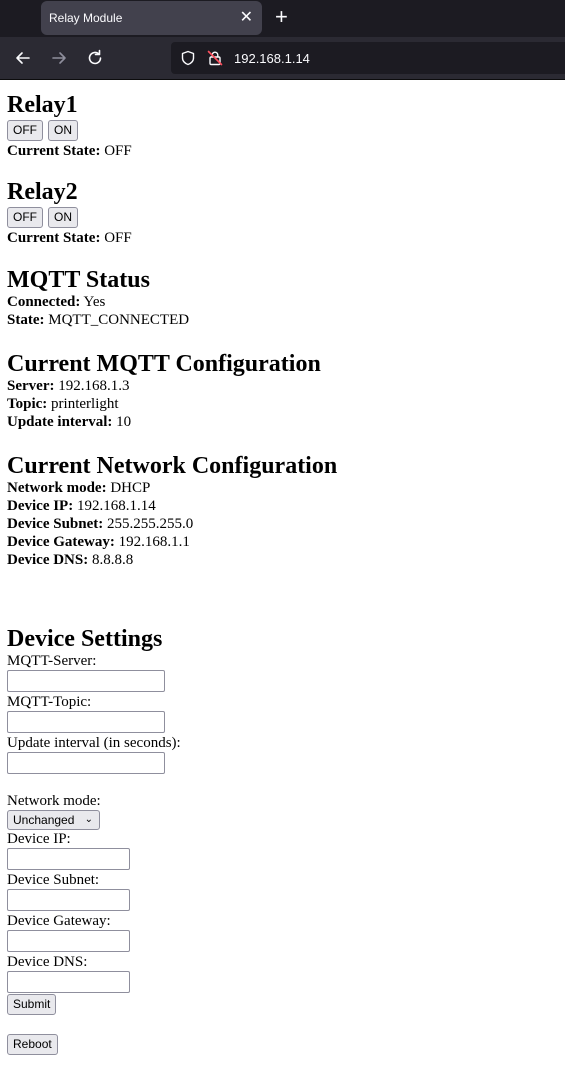 The image size is (565, 1070). Describe the element at coordinates (57, 488) in the screenshot. I see `network-mode-label: Network mode:` at that location.